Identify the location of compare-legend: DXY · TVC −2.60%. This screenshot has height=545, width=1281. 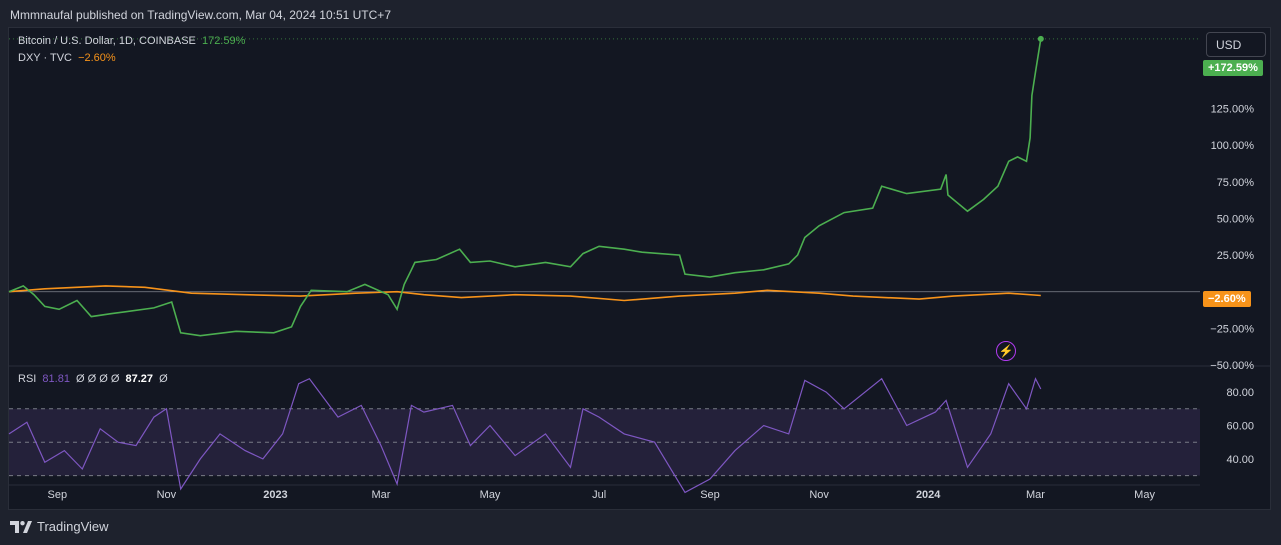
(68, 58).